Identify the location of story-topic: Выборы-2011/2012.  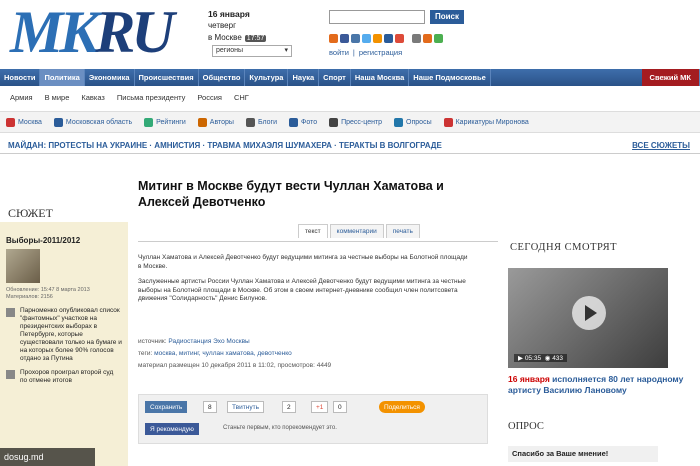
(64, 235).